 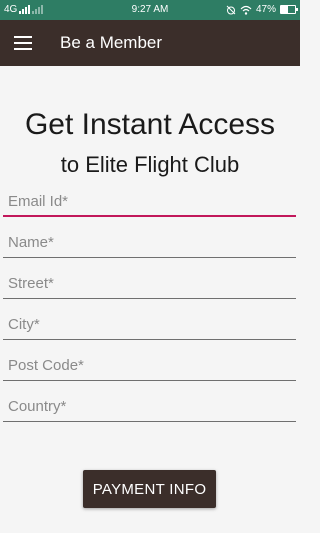 I want to click on city-field, so click(x=149, y=325).